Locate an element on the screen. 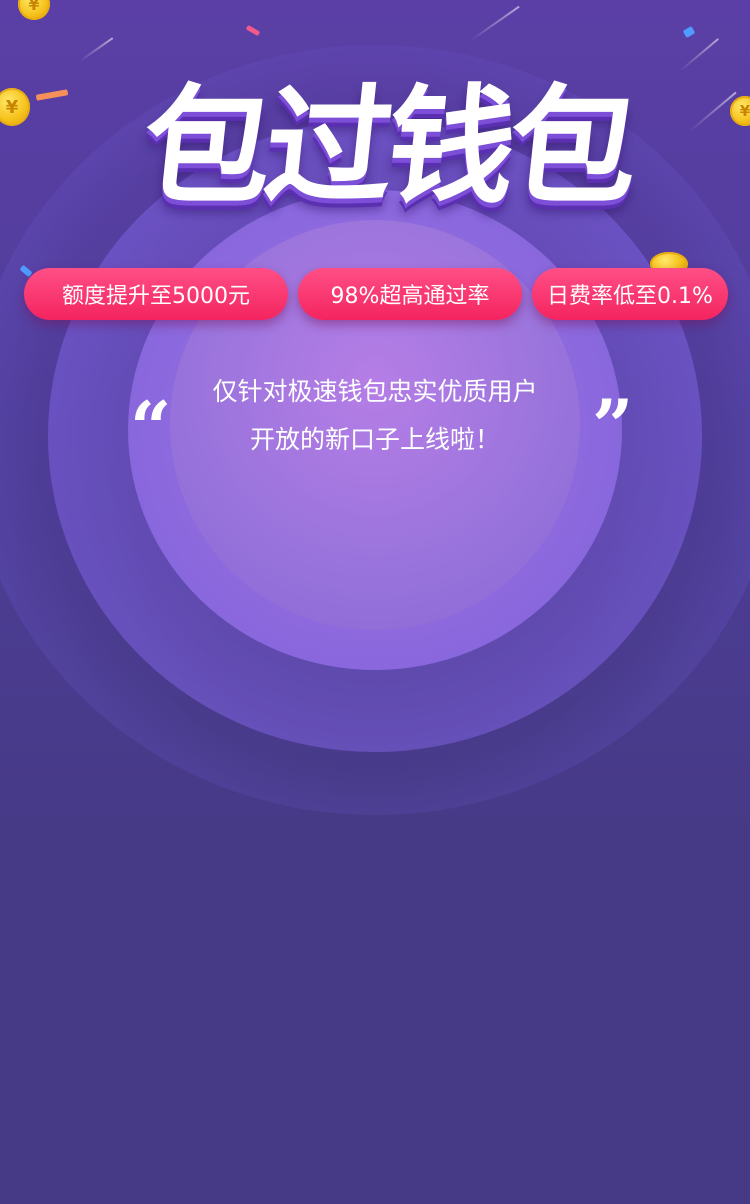 This screenshot has width=750, height=1204. close-quote-icon: ” is located at coordinates (613, 425).